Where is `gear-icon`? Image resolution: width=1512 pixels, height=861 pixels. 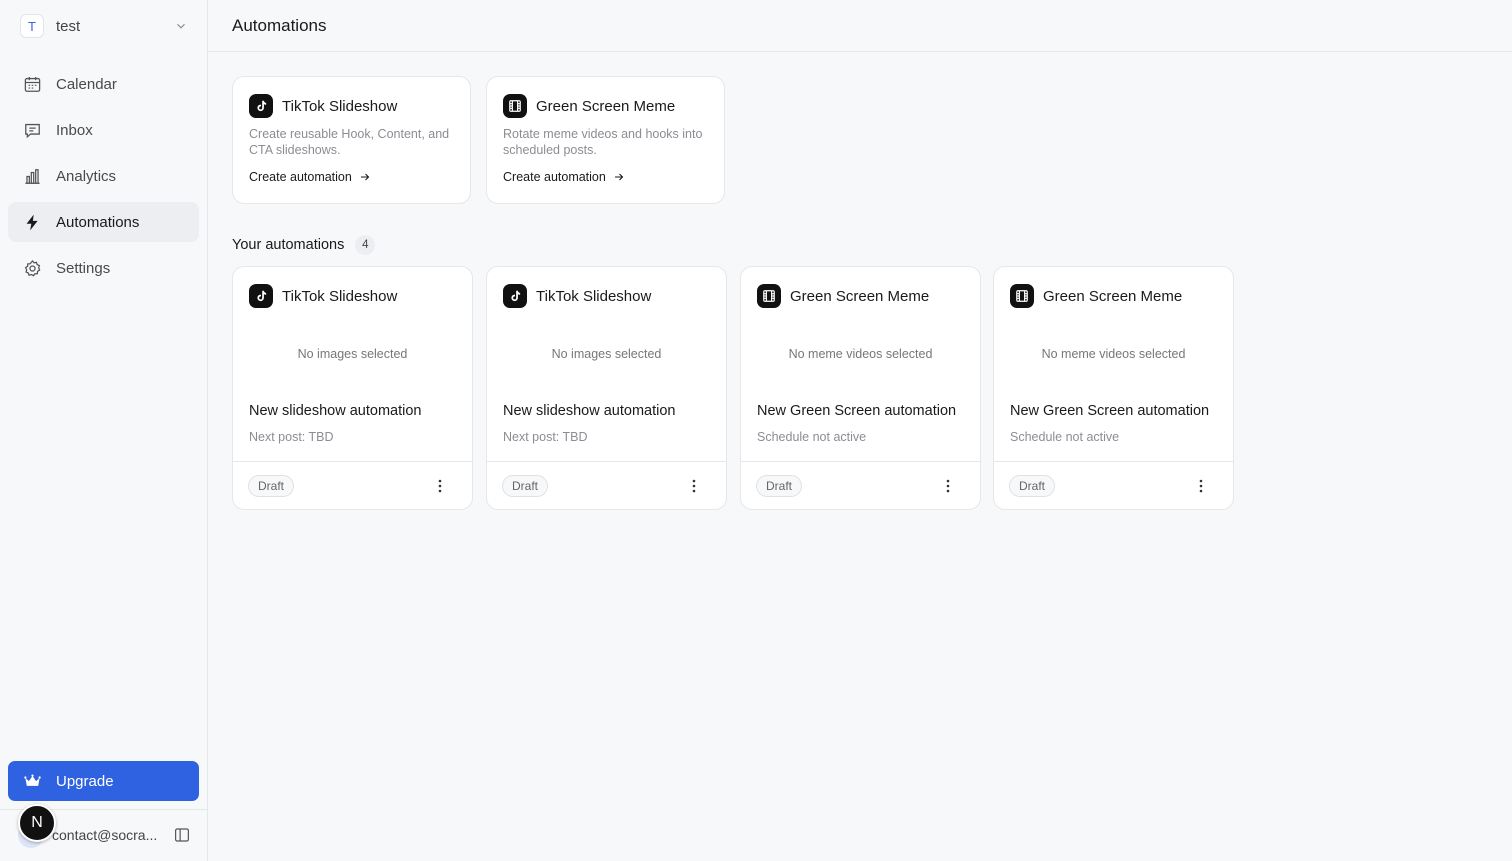
gear-icon is located at coordinates (32, 268).